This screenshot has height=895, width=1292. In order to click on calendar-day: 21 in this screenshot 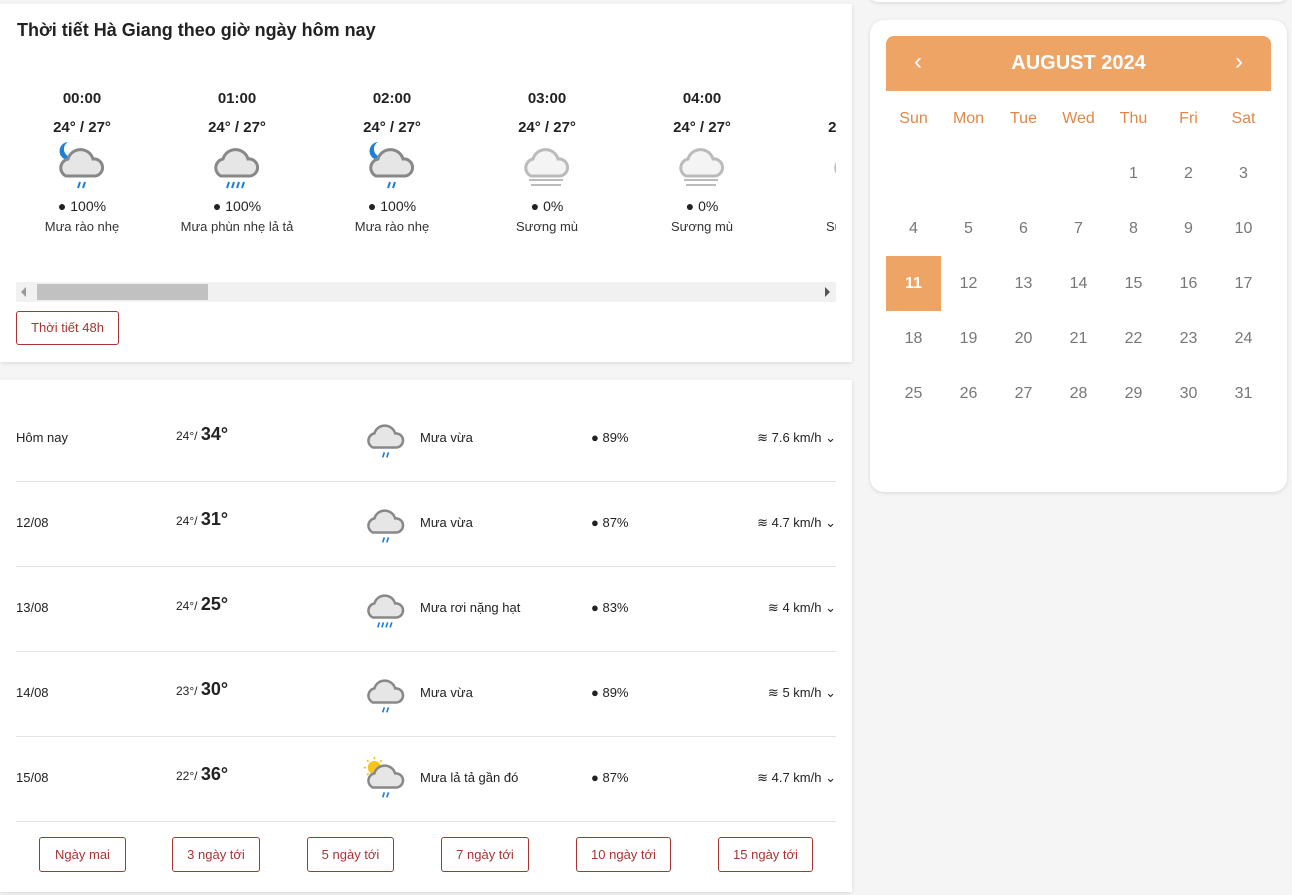, I will do `click(1078, 338)`.